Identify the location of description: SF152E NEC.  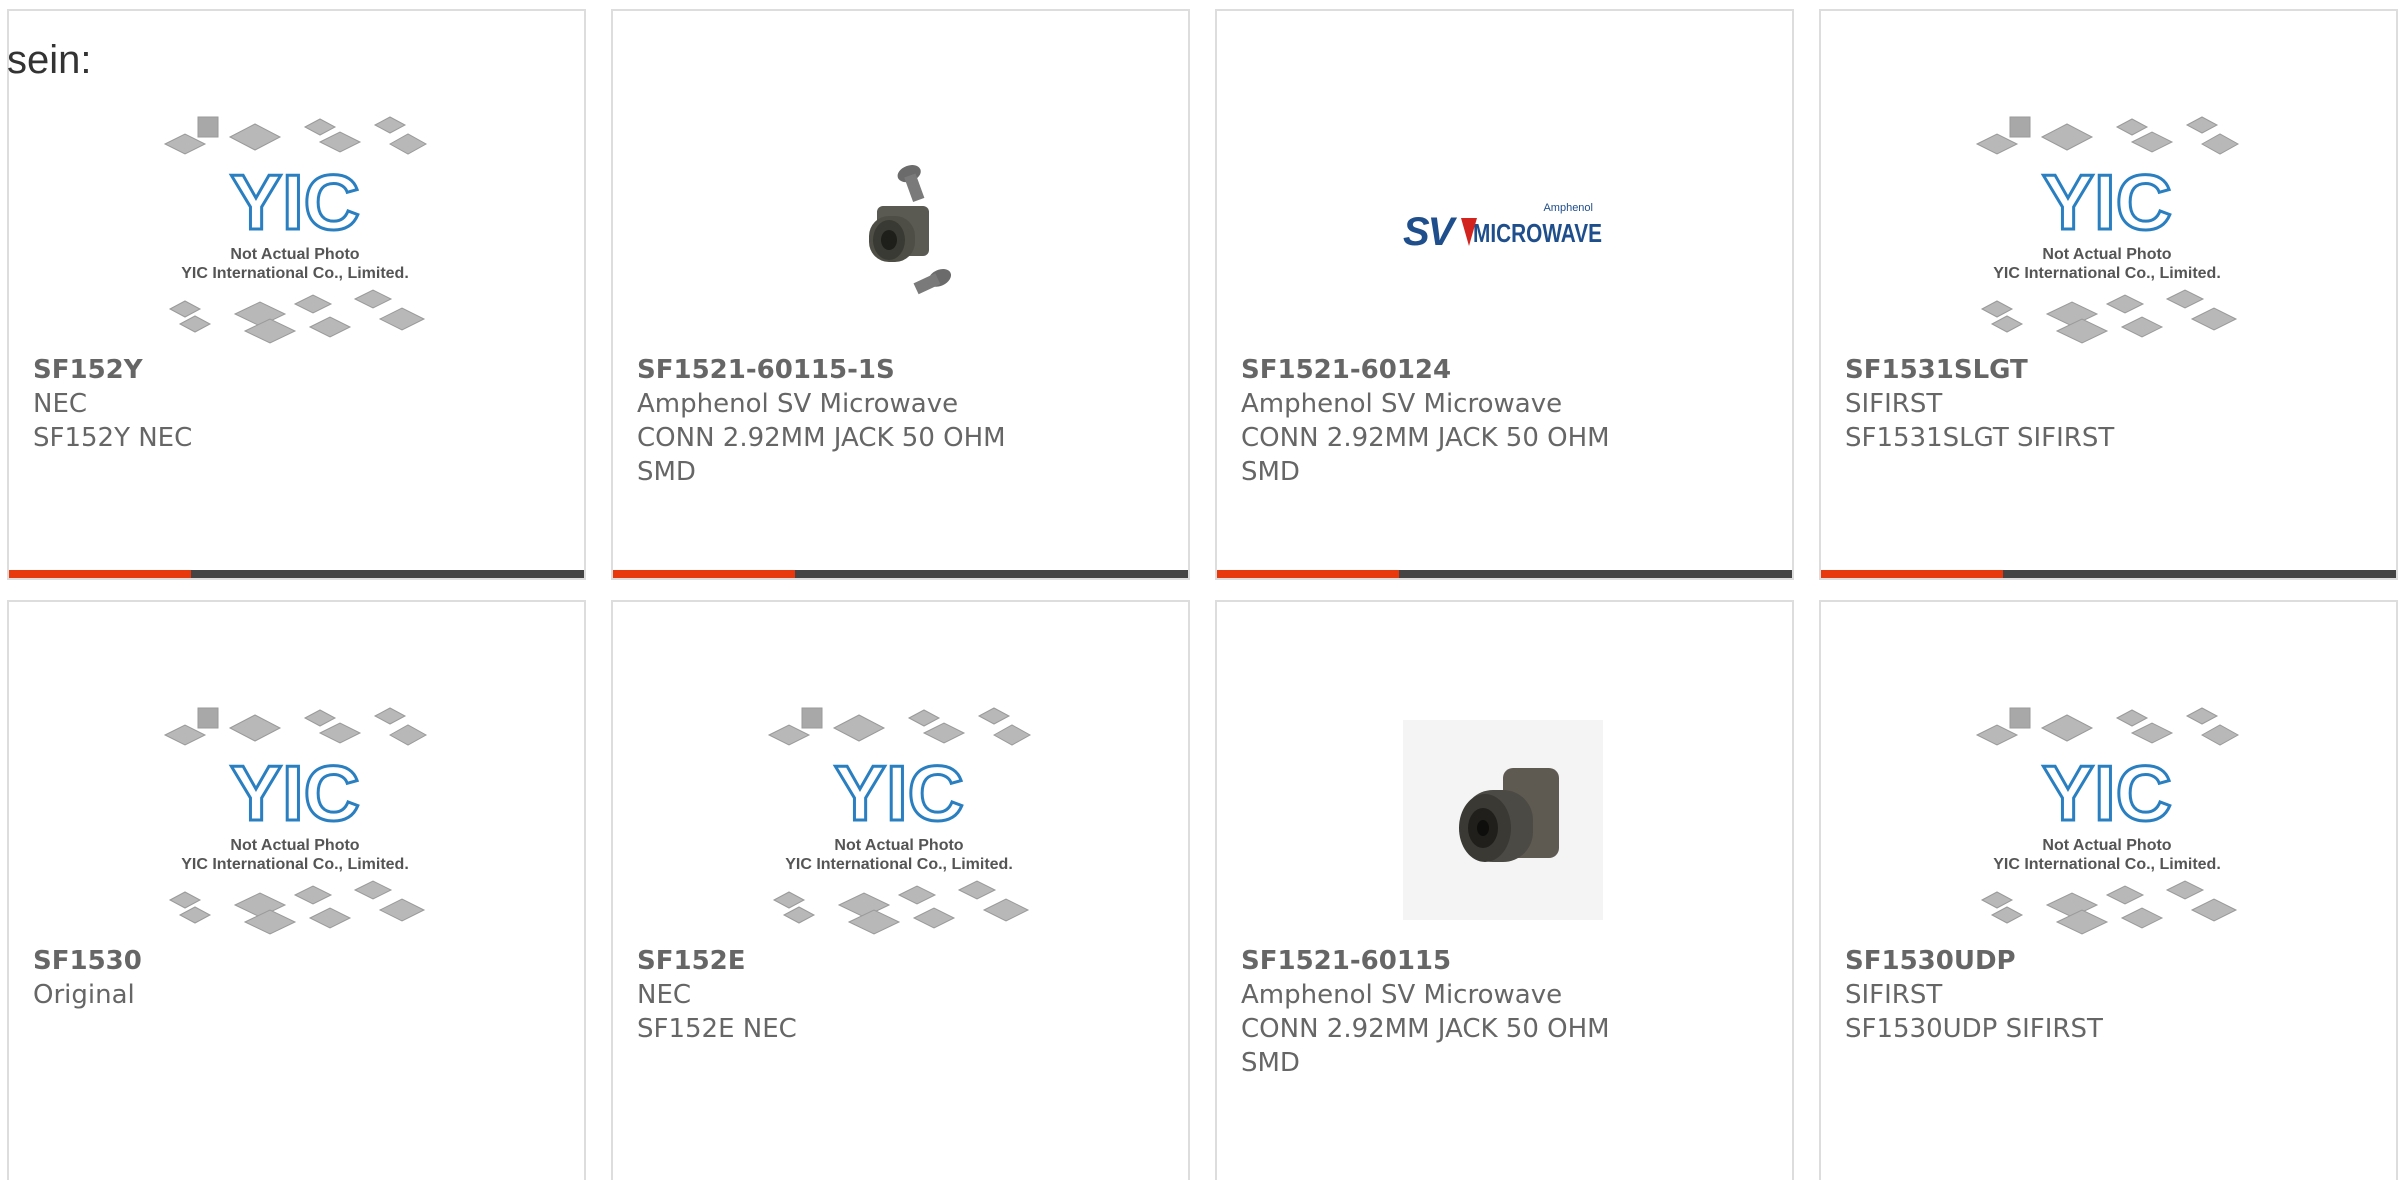
(717, 1029).